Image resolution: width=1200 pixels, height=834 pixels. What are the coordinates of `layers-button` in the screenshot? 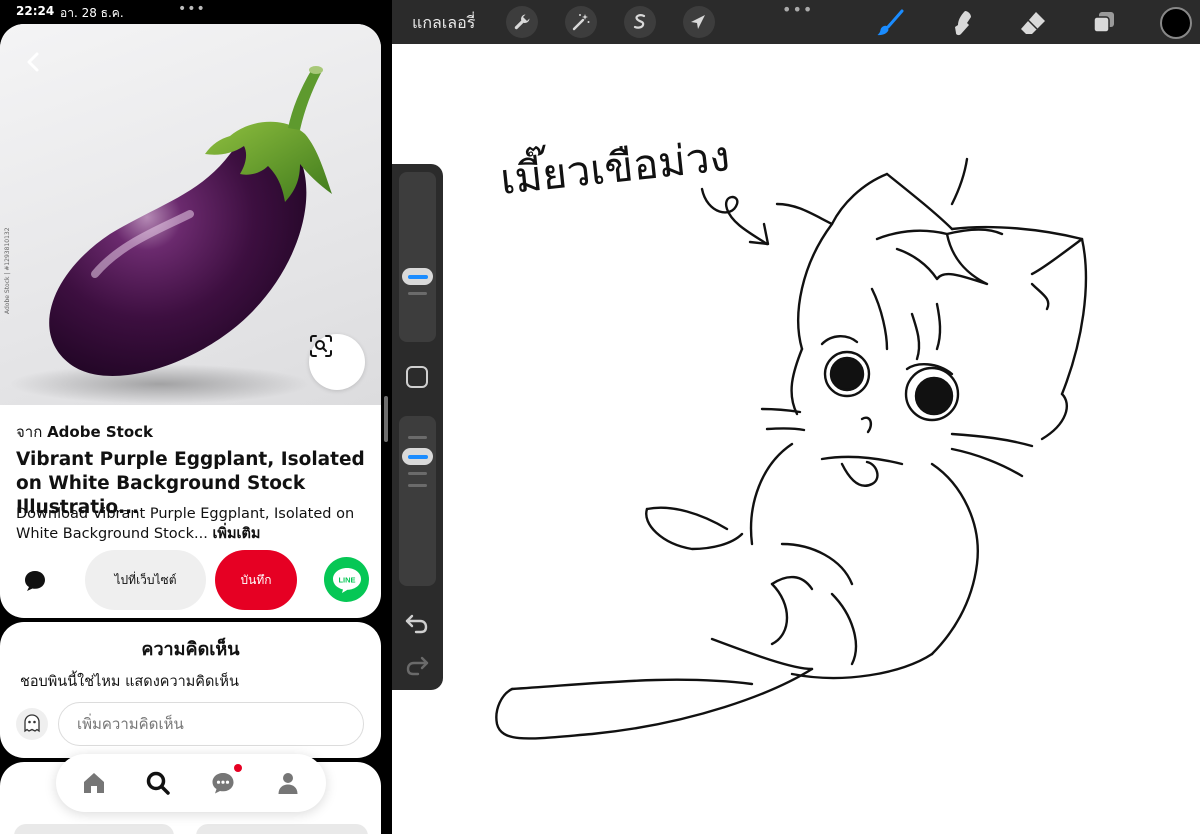 It's located at (1104, 23).